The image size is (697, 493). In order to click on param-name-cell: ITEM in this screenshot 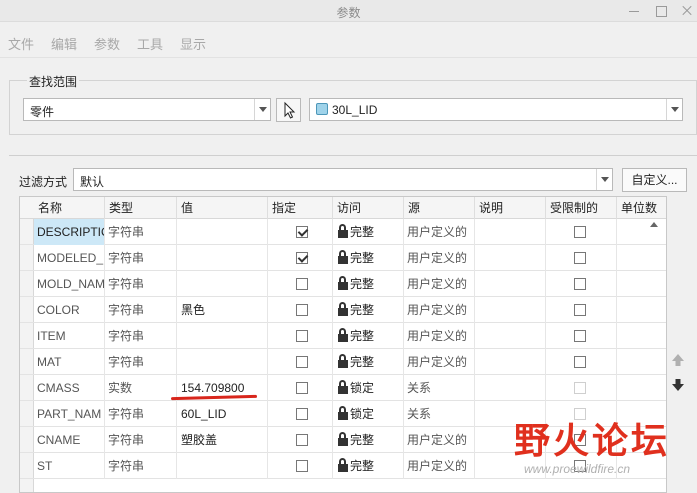, I will do `click(69, 336)`.